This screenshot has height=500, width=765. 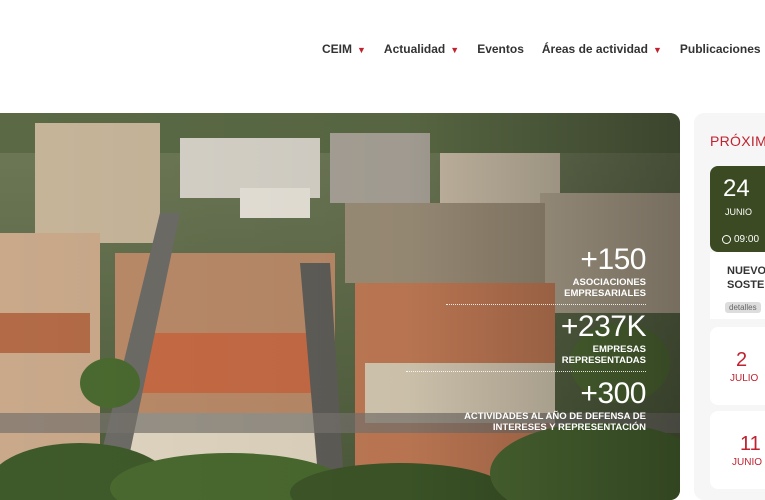 What do you see at coordinates (337, 49) in the screenshot?
I see `nav-item-label: CEIM` at bounding box center [337, 49].